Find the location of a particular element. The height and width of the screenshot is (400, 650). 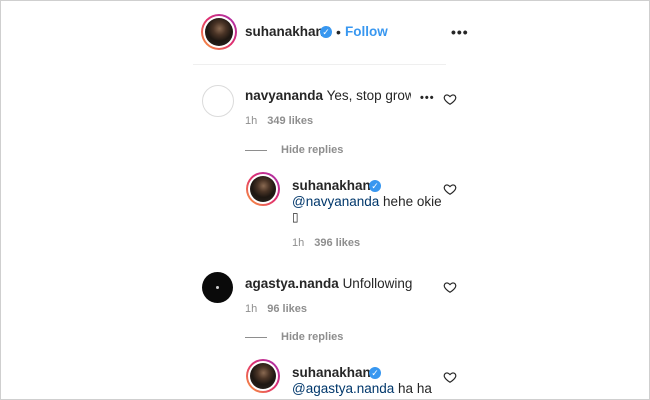

post-author-username: suhanakhan2 is located at coordinates (288, 31).